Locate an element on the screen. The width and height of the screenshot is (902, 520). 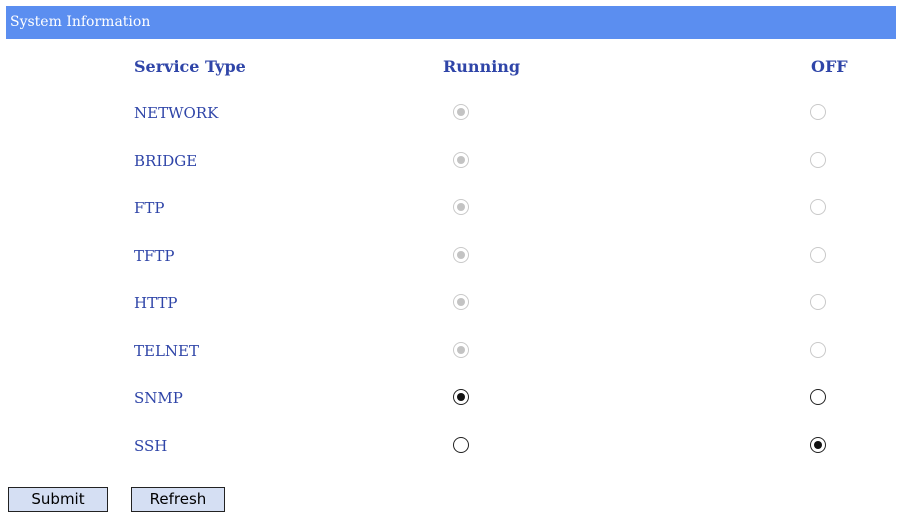
service-name: SSH is located at coordinates (151, 446).